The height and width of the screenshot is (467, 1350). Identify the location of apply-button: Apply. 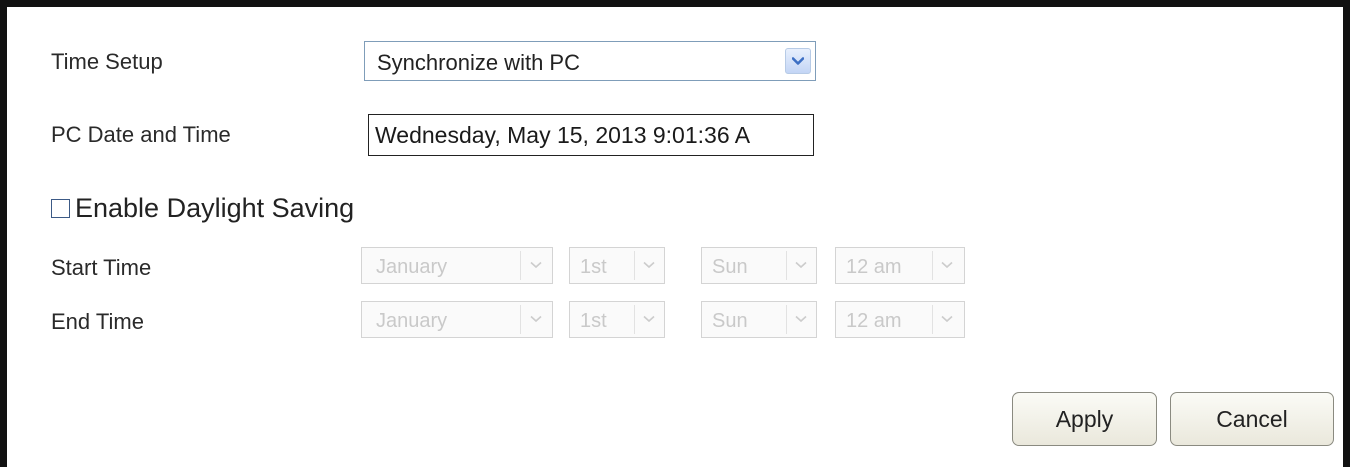
(1084, 419).